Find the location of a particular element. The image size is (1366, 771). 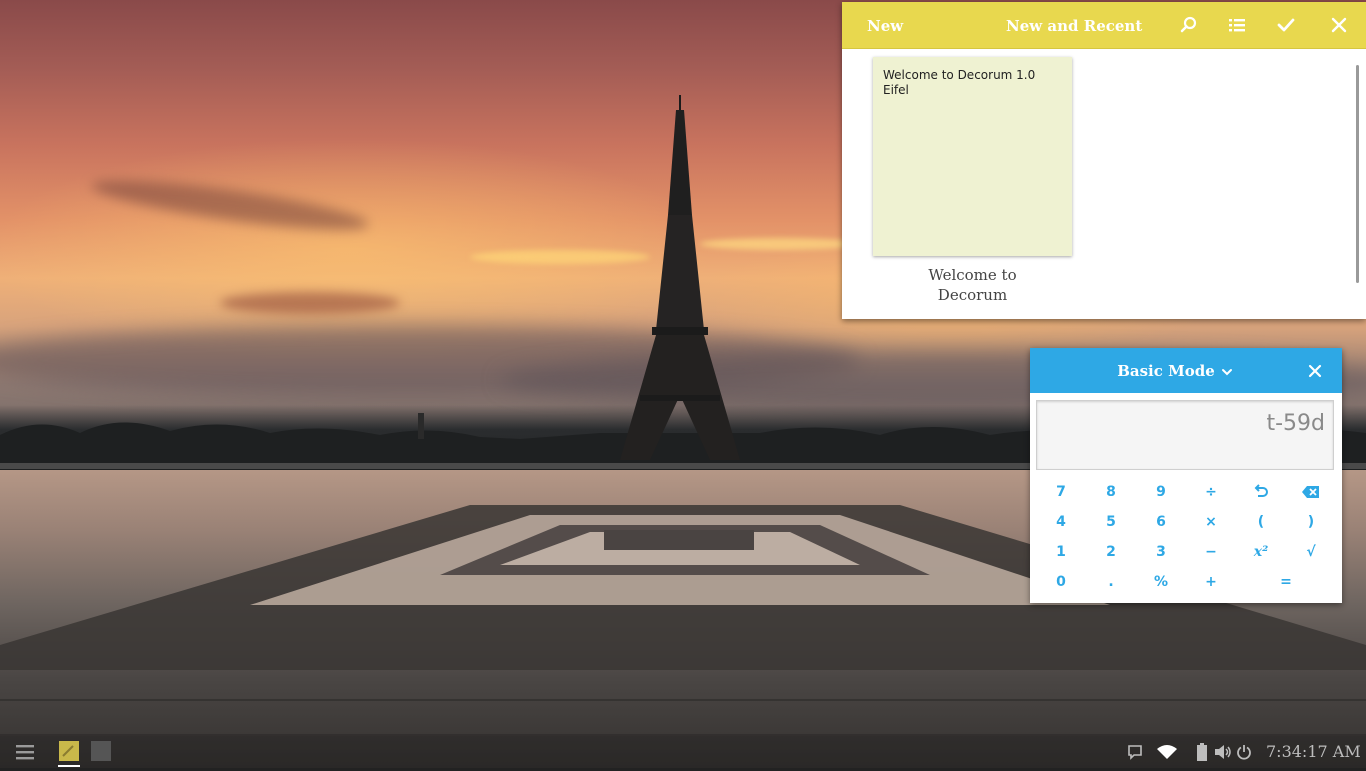

key-1: 1 is located at coordinates (1061, 552).